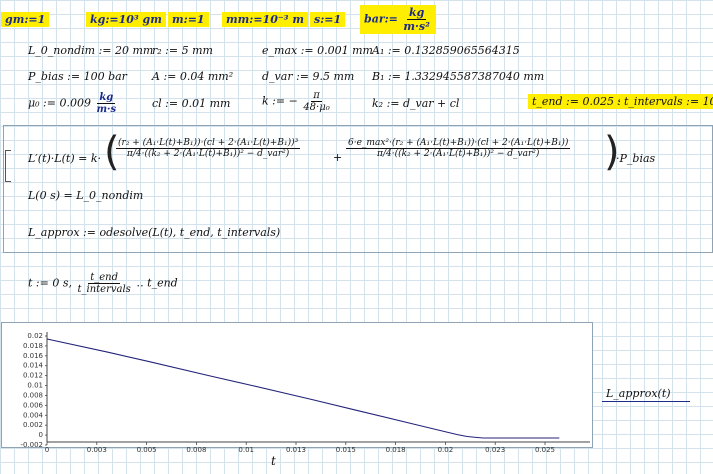  What do you see at coordinates (33, 366) in the screenshot?
I see `y-tick-label: 0.014` at bounding box center [33, 366].